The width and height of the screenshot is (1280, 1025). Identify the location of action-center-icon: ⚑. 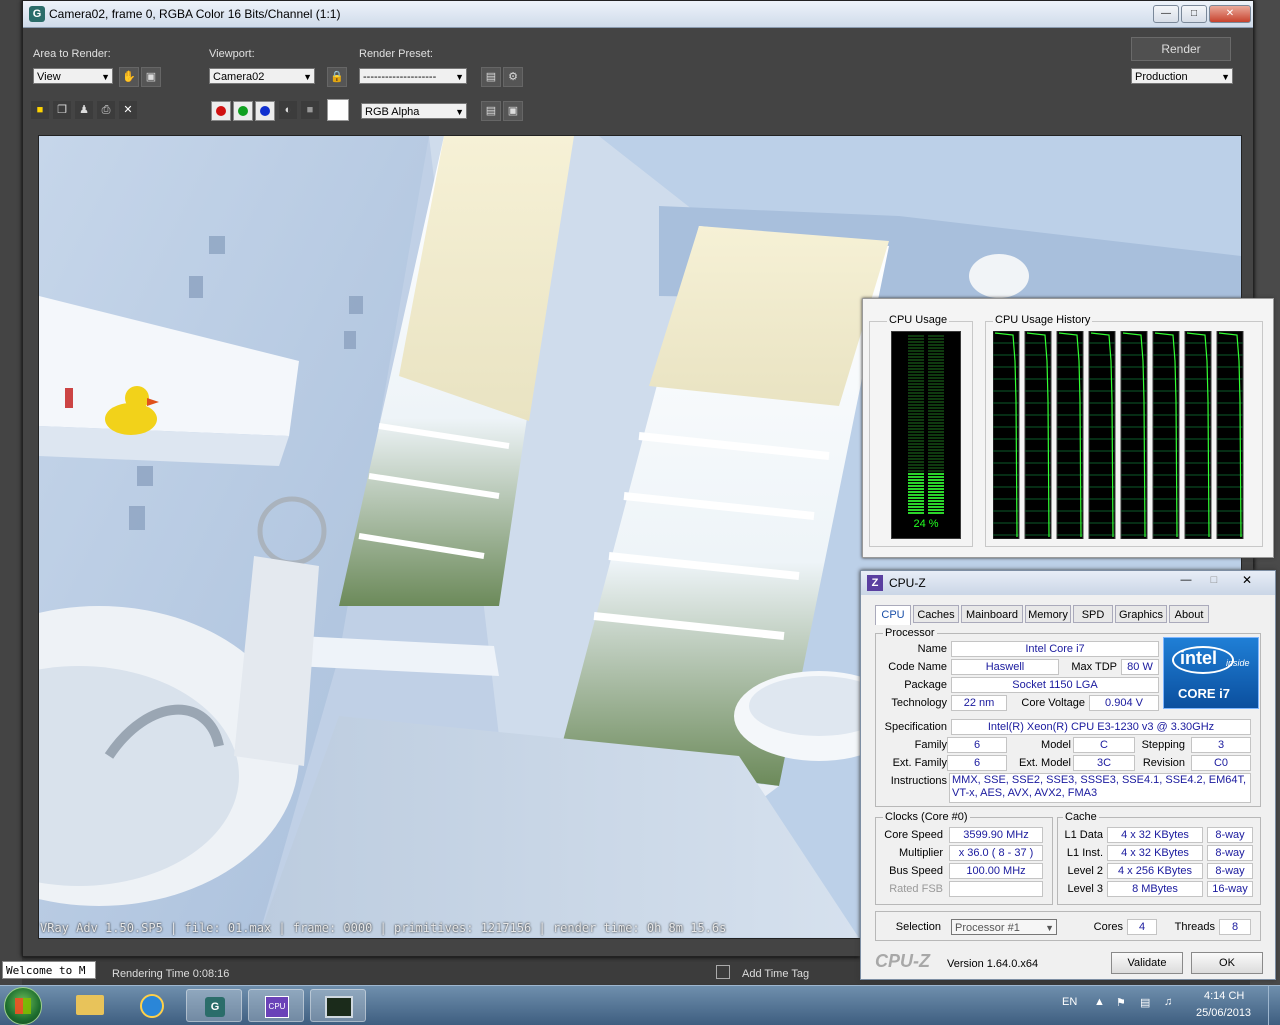
(1121, 1002).